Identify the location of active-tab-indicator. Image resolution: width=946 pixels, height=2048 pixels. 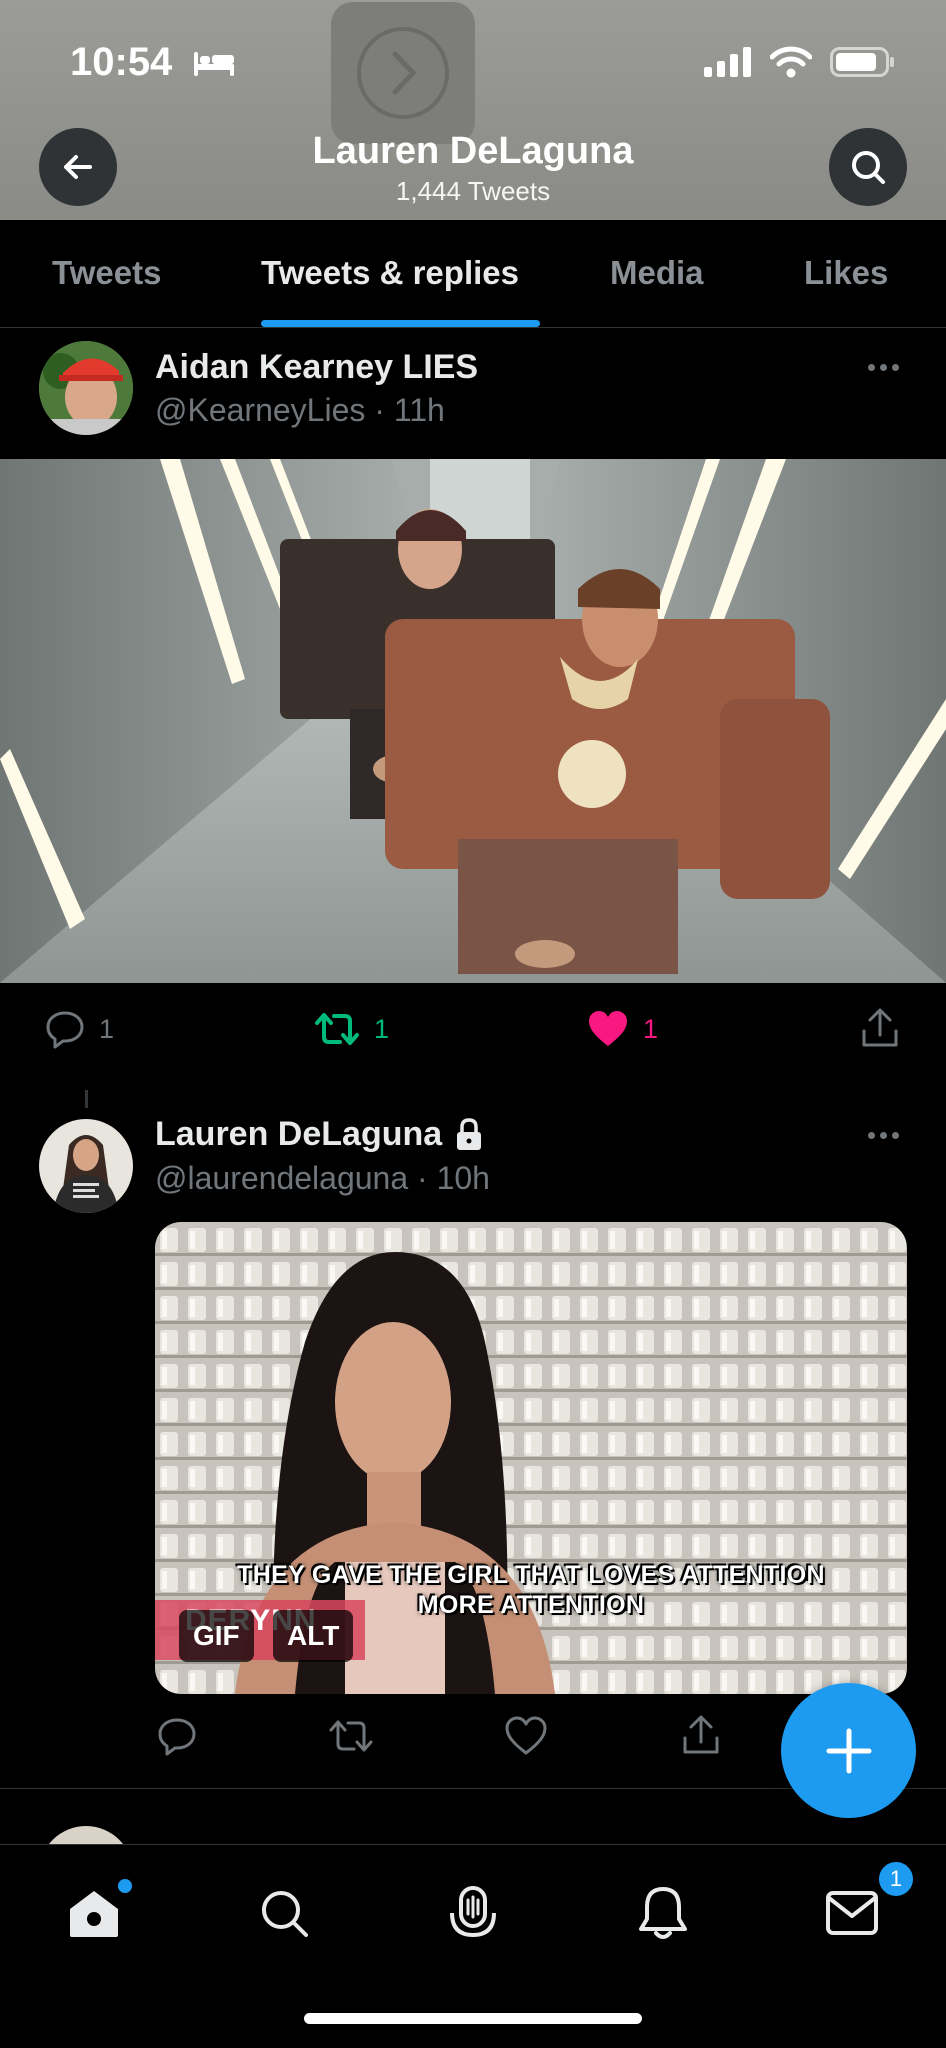
(400, 323).